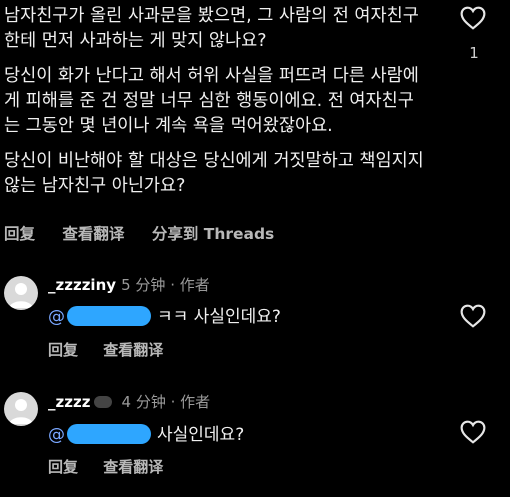  What do you see at coordinates (82, 285) in the screenshot?
I see `username: _zzzziny` at bounding box center [82, 285].